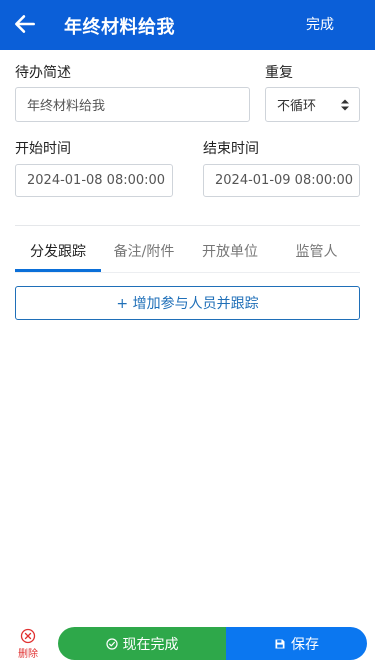  What do you see at coordinates (281, 180) in the screenshot?
I see `end-time-input: 2024-01-09 08:00:00` at bounding box center [281, 180].